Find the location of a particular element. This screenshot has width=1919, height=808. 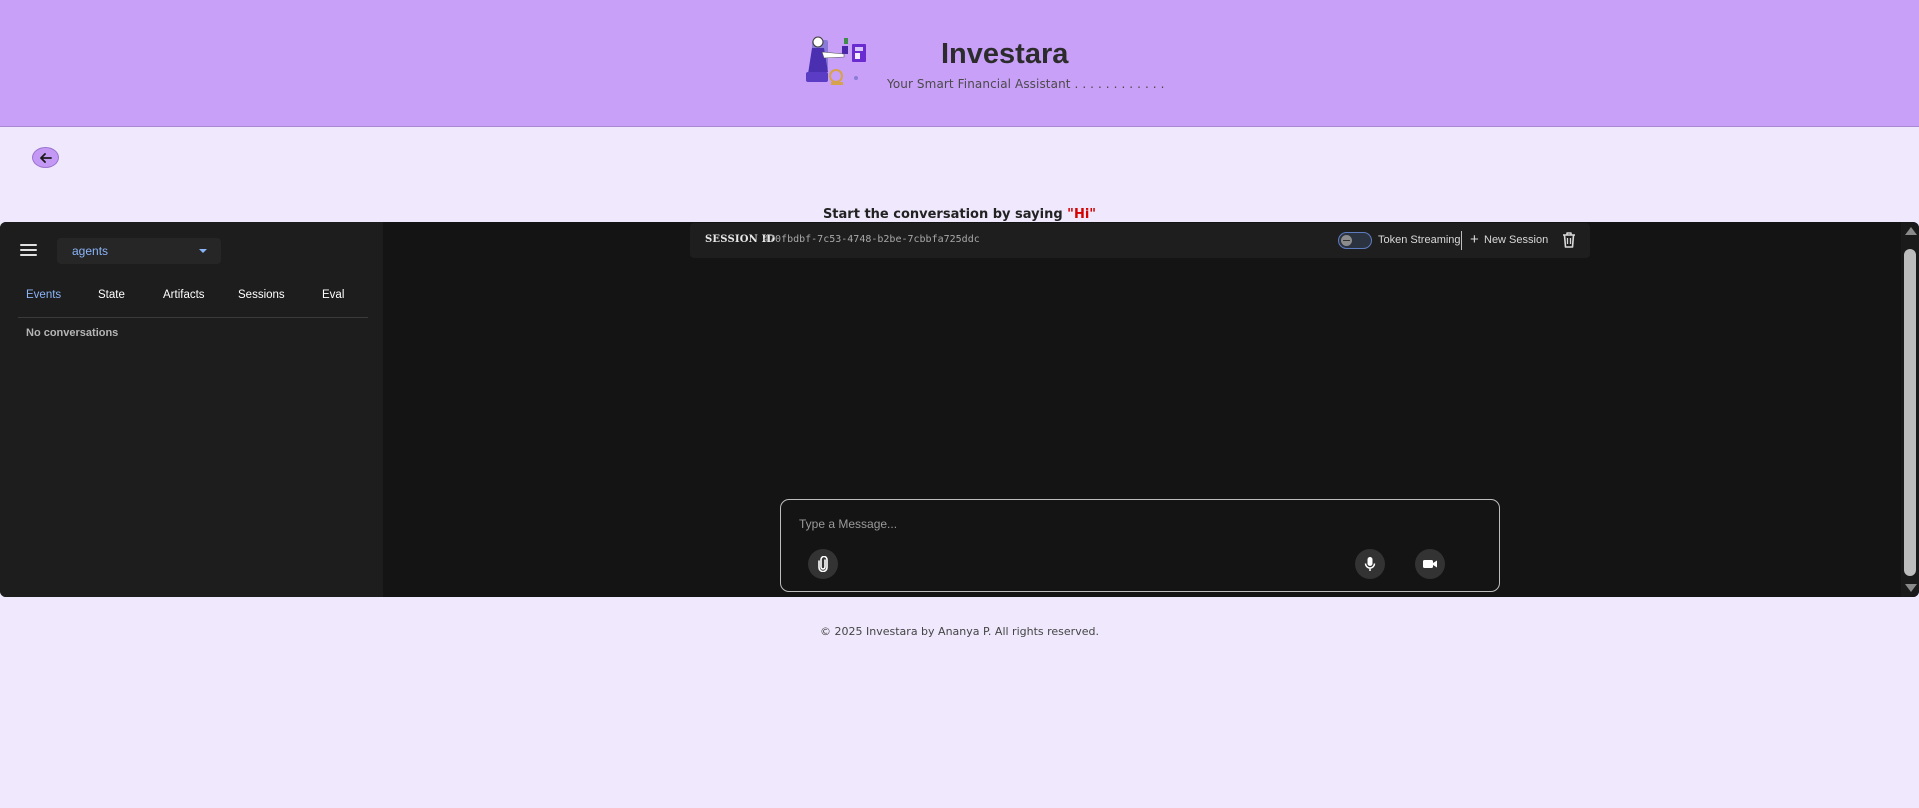

trash-icon is located at coordinates (1569, 240).